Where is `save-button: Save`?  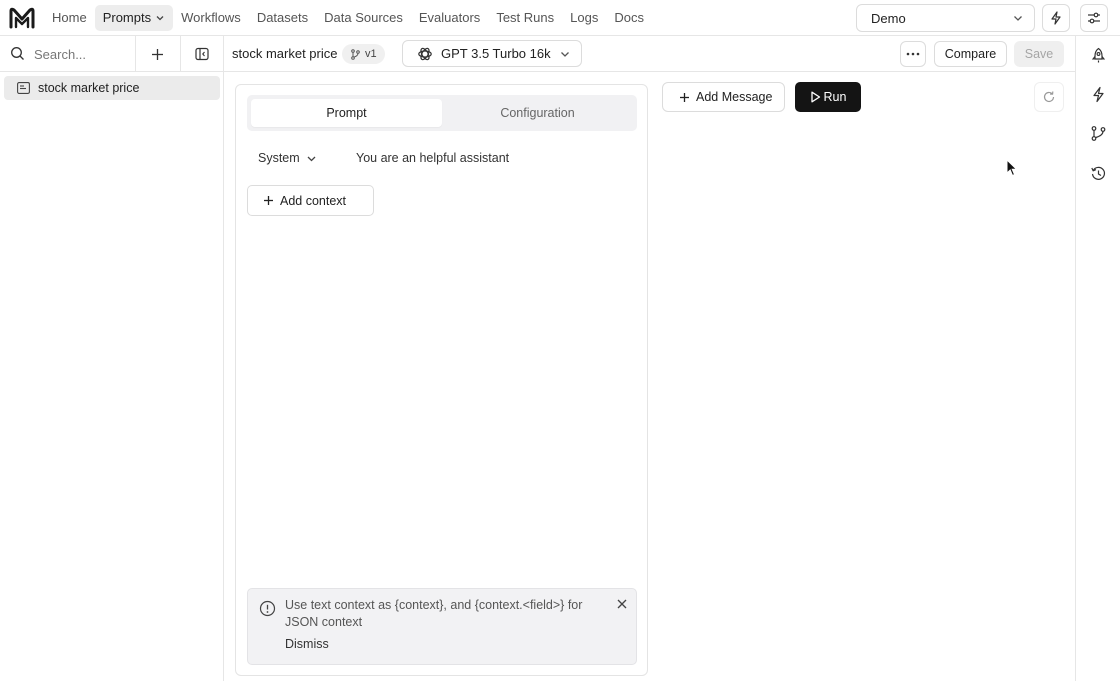 save-button: Save is located at coordinates (1039, 54).